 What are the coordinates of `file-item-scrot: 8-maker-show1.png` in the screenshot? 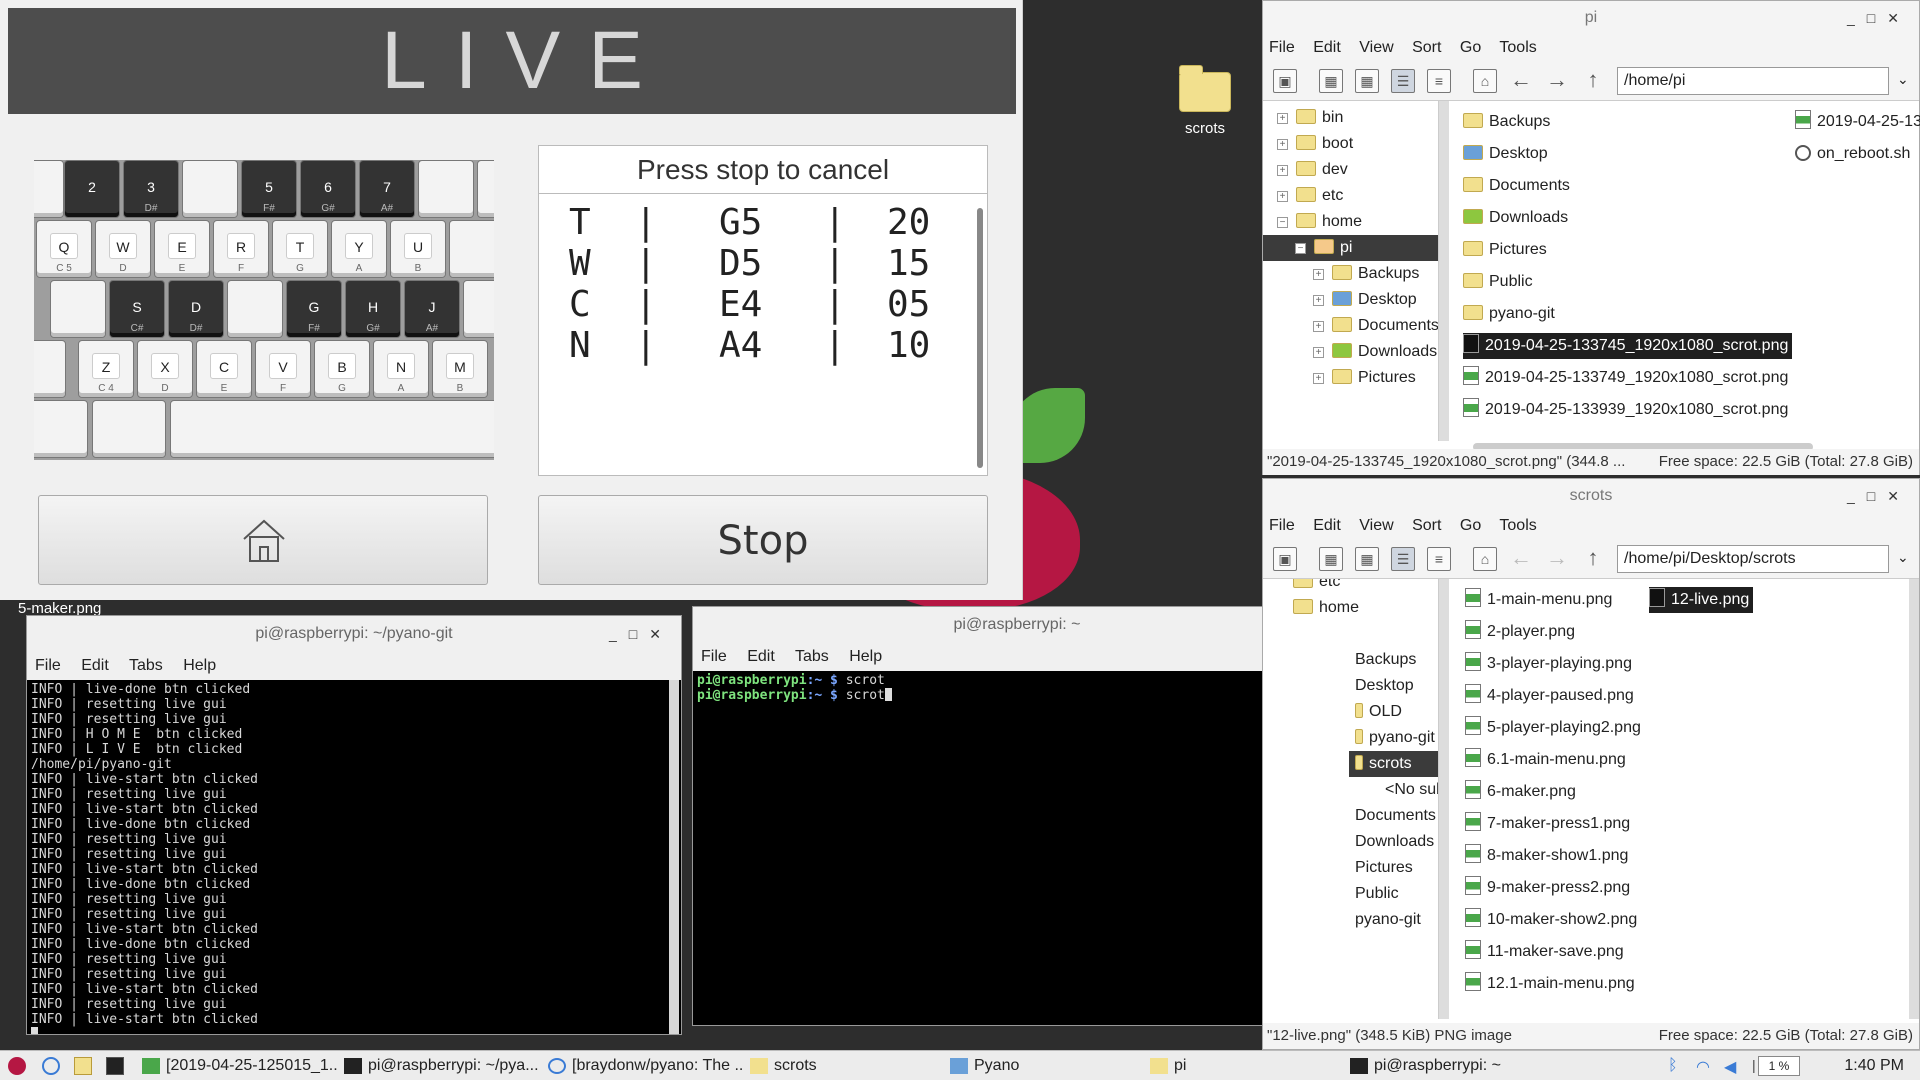 It's located at (1546, 856).